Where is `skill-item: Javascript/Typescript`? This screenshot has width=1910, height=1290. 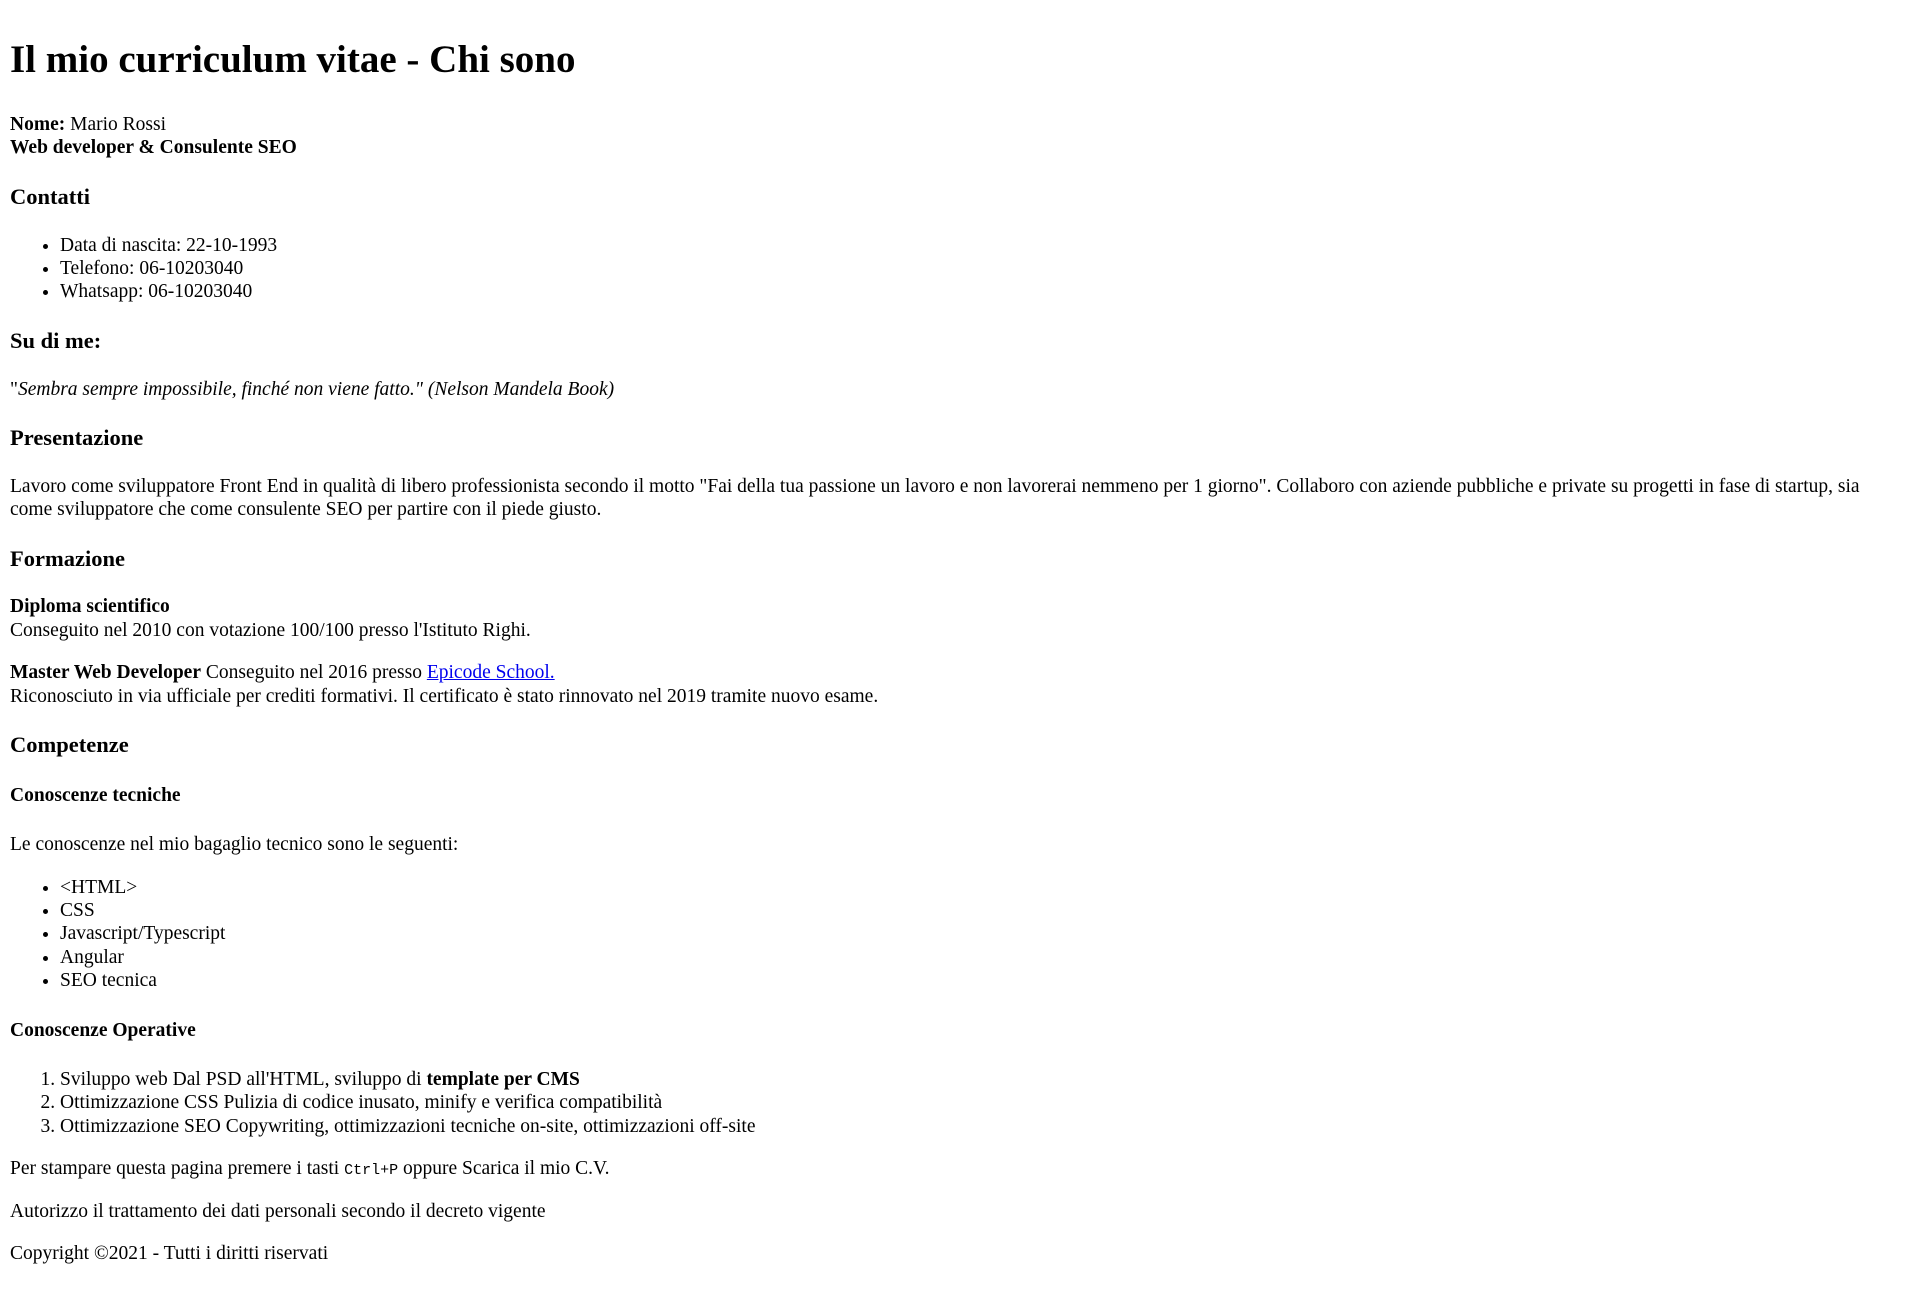
skill-item: Javascript/Typescript is located at coordinates (980, 933).